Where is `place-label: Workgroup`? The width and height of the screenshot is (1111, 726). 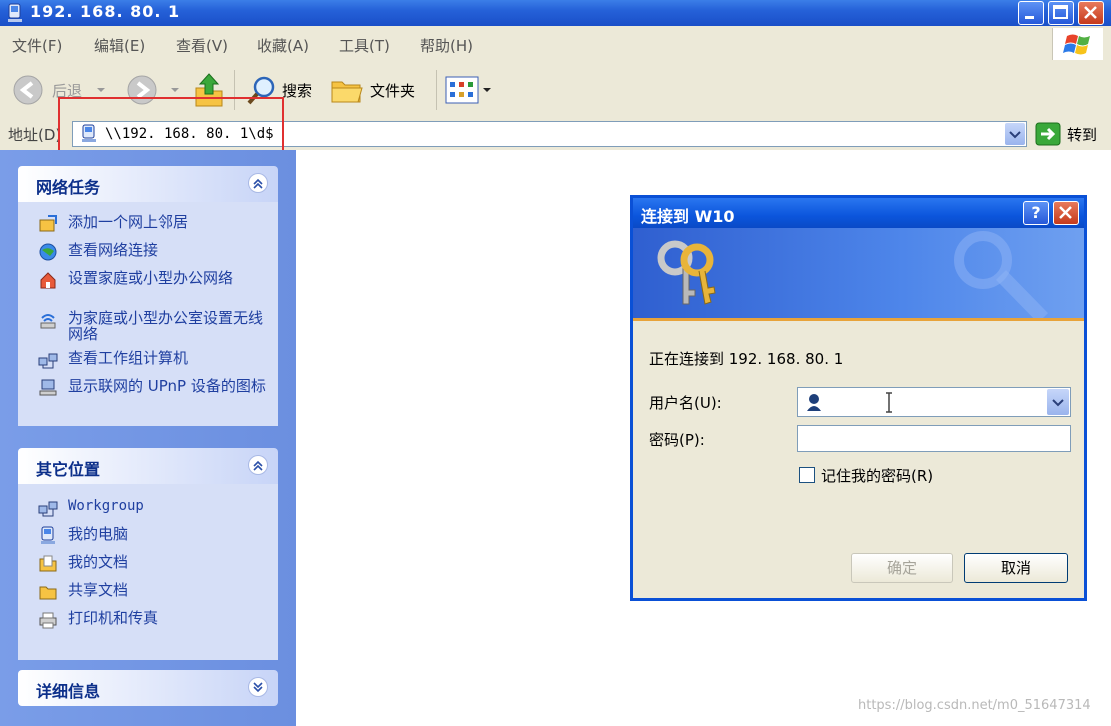 place-label: Workgroup is located at coordinates (106, 506).